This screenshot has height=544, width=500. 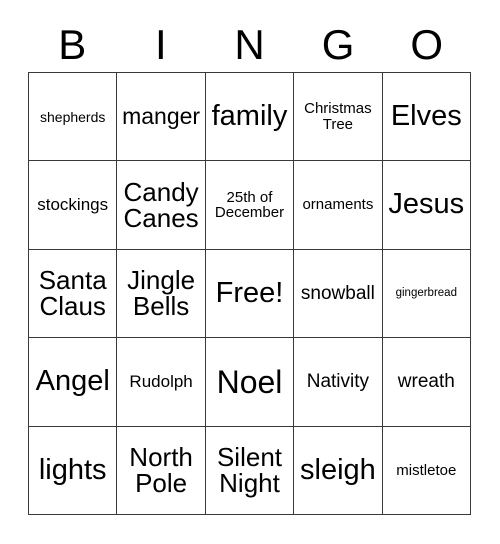 I want to click on bingo-cell-r2c4: ornaments, so click(x=338, y=205).